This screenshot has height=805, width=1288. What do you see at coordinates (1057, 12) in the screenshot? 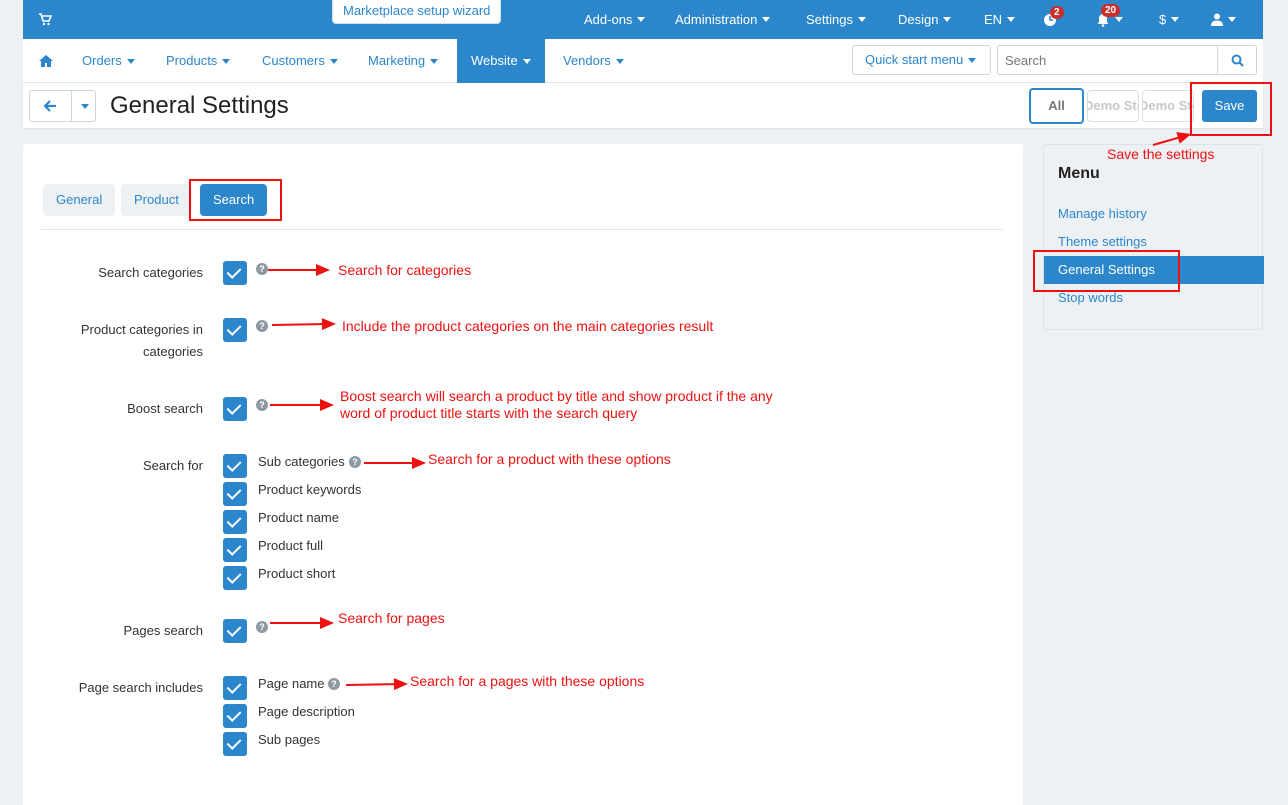
I see `notifications-badge: 2` at bounding box center [1057, 12].